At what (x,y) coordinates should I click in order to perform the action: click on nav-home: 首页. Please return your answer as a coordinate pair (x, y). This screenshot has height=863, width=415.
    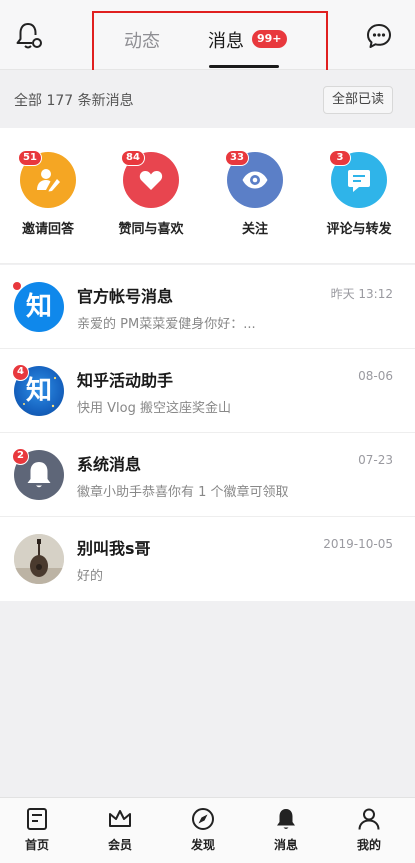
    Looking at the image, I should click on (37, 829).